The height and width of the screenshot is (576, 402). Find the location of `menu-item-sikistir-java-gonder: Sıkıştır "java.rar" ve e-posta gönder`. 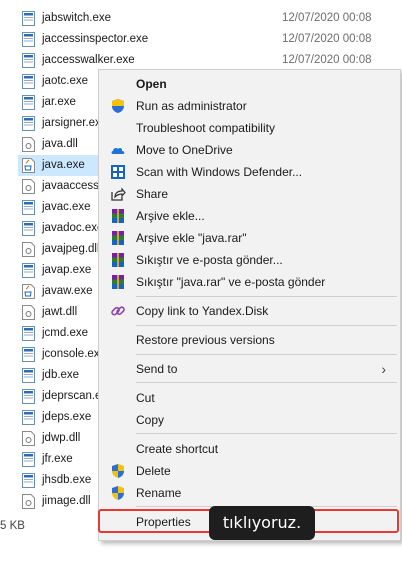

menu-item-sikistir-java-gonder: Sıkıştır "java.rar" ve e-posta gönder is located at coordinates (249, 282).